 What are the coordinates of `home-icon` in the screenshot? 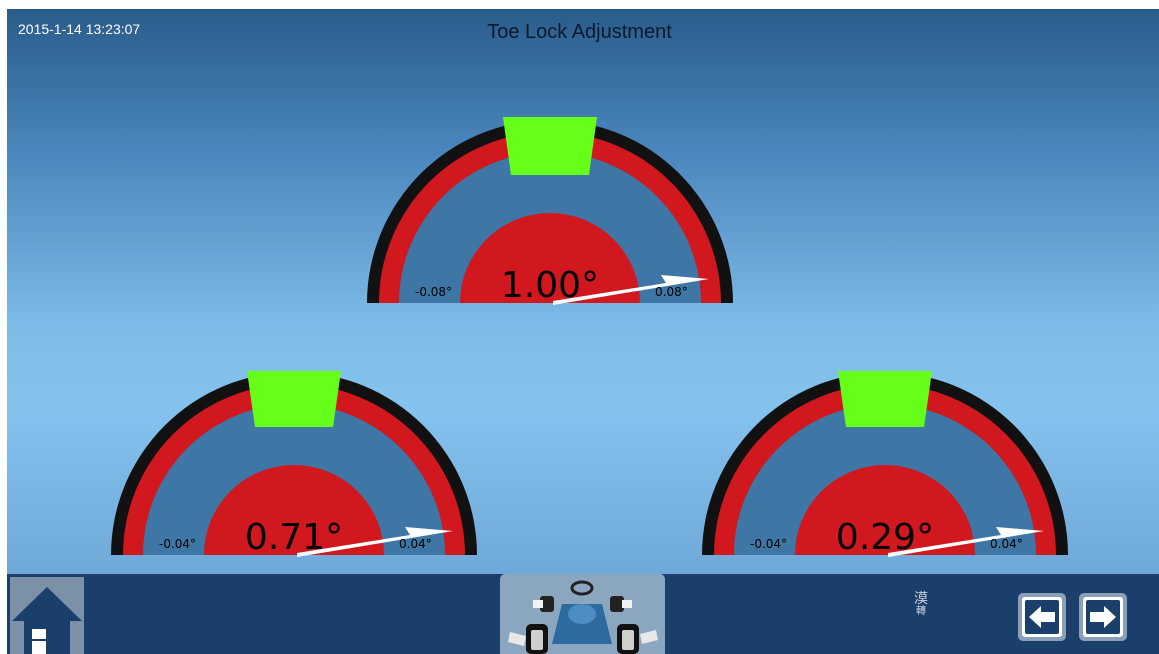 It's located at (47, 620).